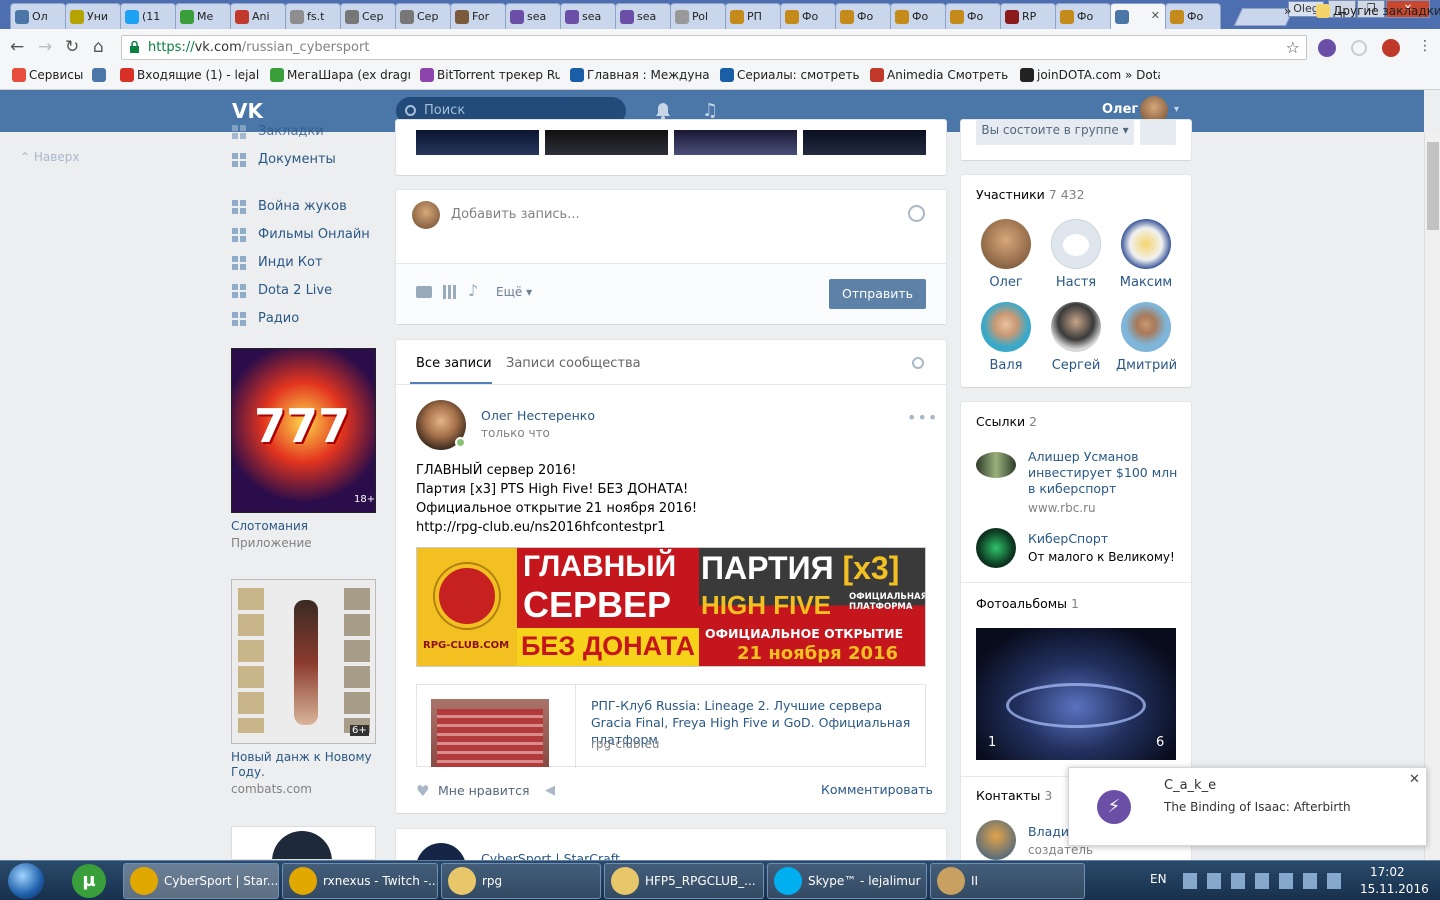 This screenshot has height=900, width=1440. I want to click on browser-tab: Ол, so click(38, 16).